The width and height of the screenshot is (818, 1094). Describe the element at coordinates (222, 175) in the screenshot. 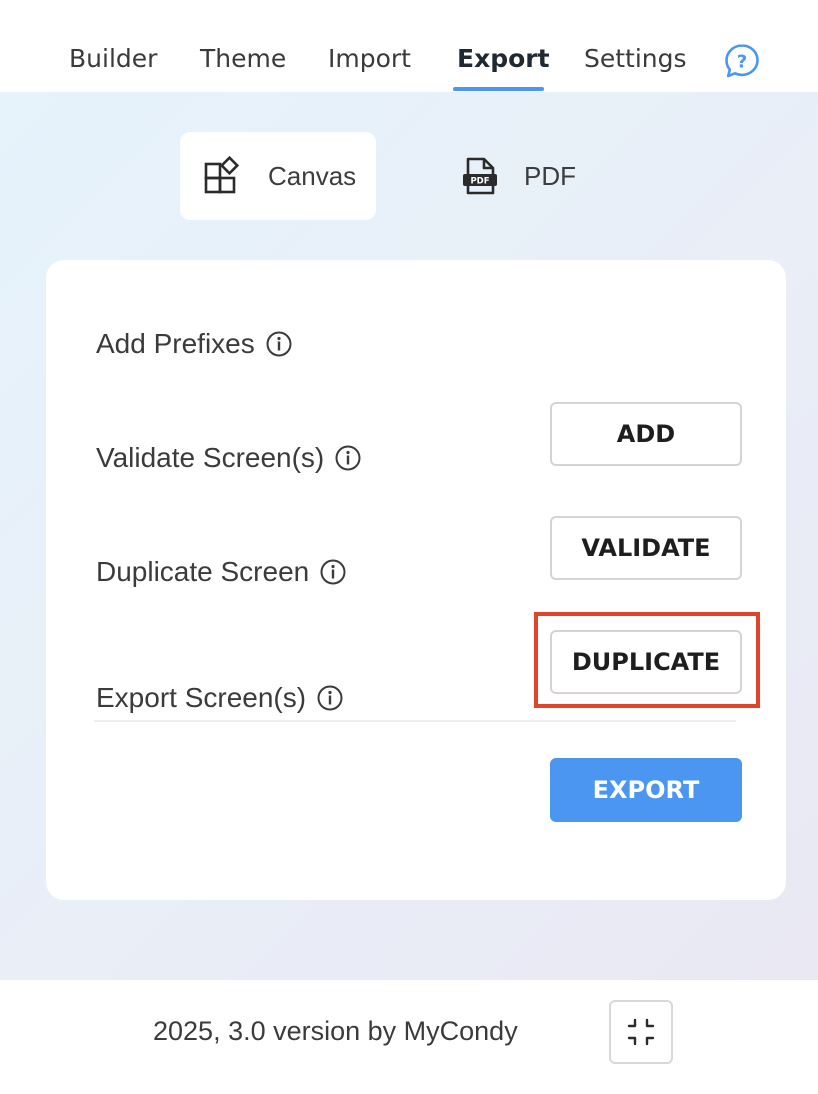

I see `canvas-shapes-icon` at that location.